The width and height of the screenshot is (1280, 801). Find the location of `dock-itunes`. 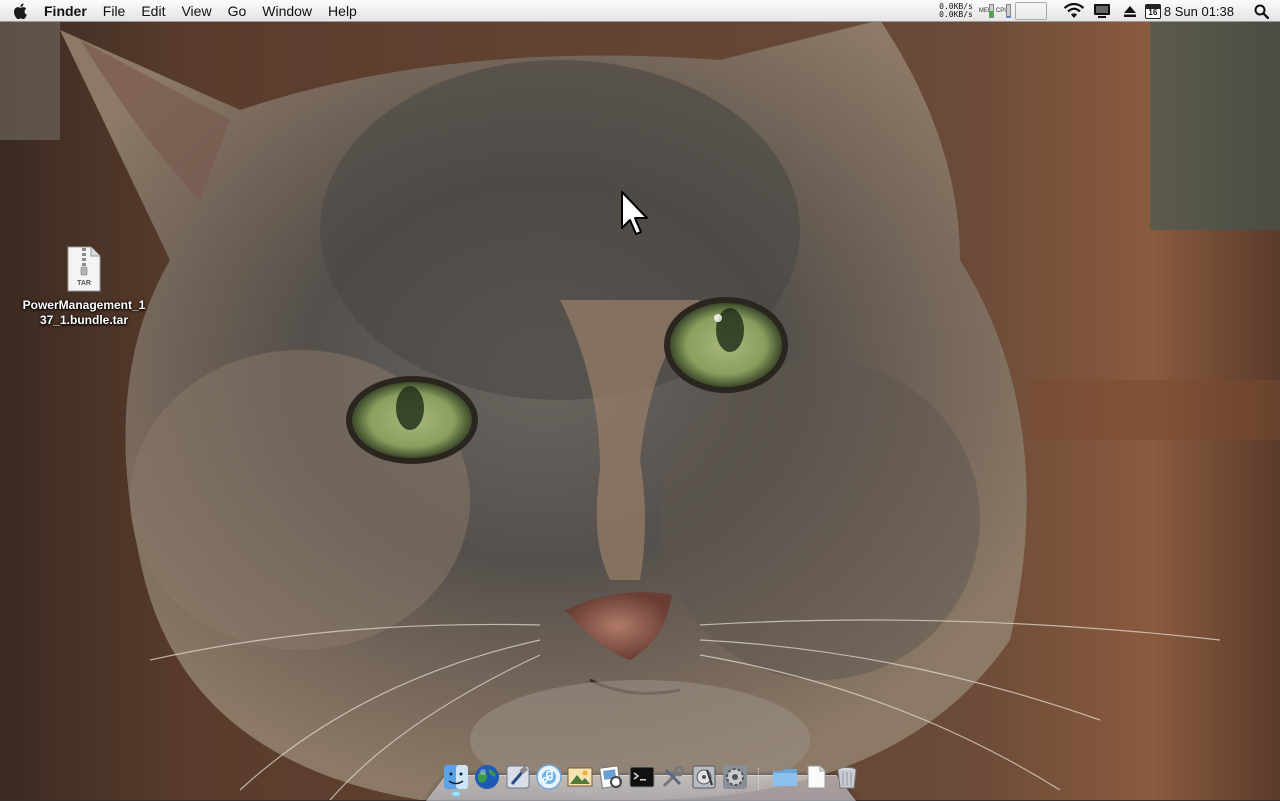

dock-itunes is located at coordinates (549, 777).